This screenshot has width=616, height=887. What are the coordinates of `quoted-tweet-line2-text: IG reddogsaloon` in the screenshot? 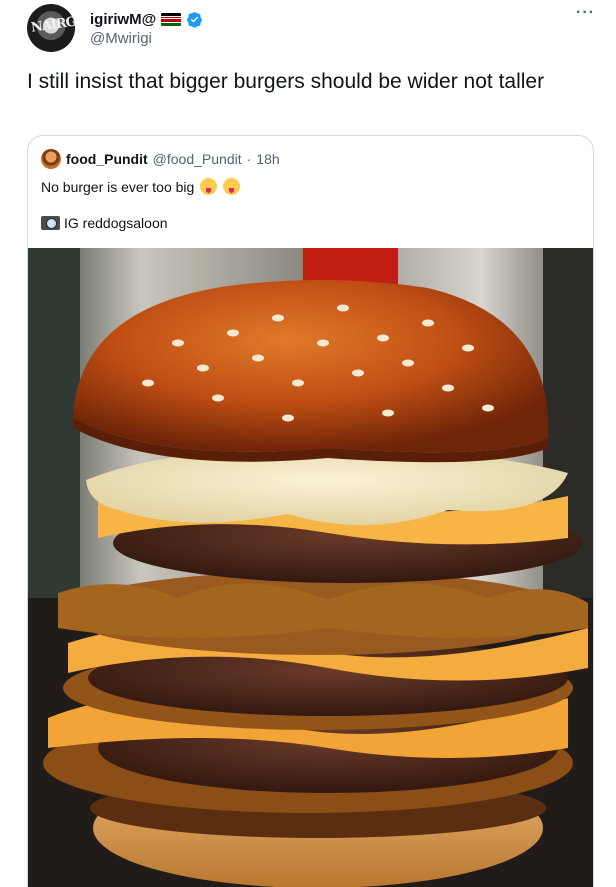 It's located at (116, 223).